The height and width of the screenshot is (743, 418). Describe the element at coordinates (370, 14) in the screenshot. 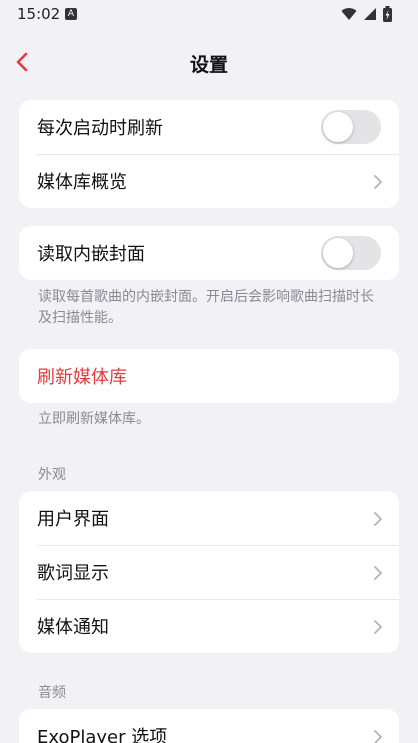

I see `cell-signal-icon` at that location.